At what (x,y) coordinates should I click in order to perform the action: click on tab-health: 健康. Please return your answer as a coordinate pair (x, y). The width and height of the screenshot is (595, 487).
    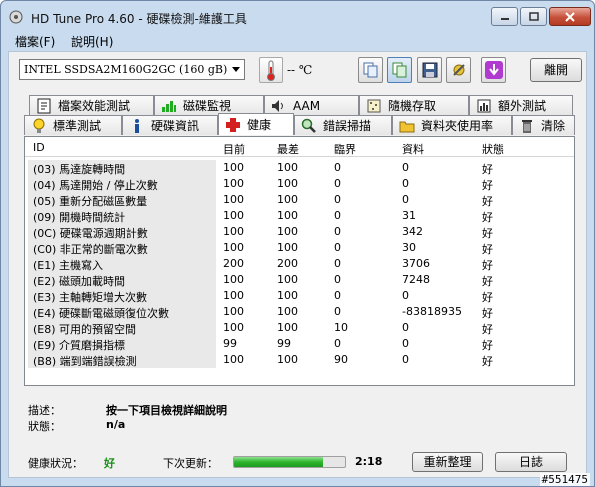
    Looking at the image, I should click on (256, 124).